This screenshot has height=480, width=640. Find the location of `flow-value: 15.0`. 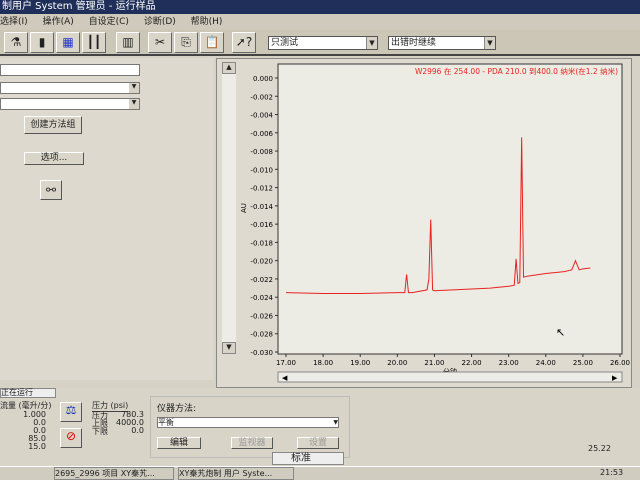

flow-value: 15.0 is located at coordinates (37, 446).